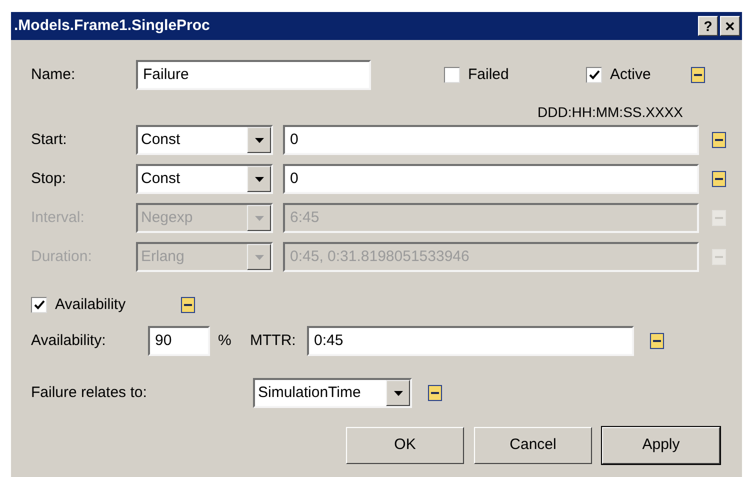 This screenshot has height=477, width=743. I want to click on checkbox-label: Failed, so click(488, 74).